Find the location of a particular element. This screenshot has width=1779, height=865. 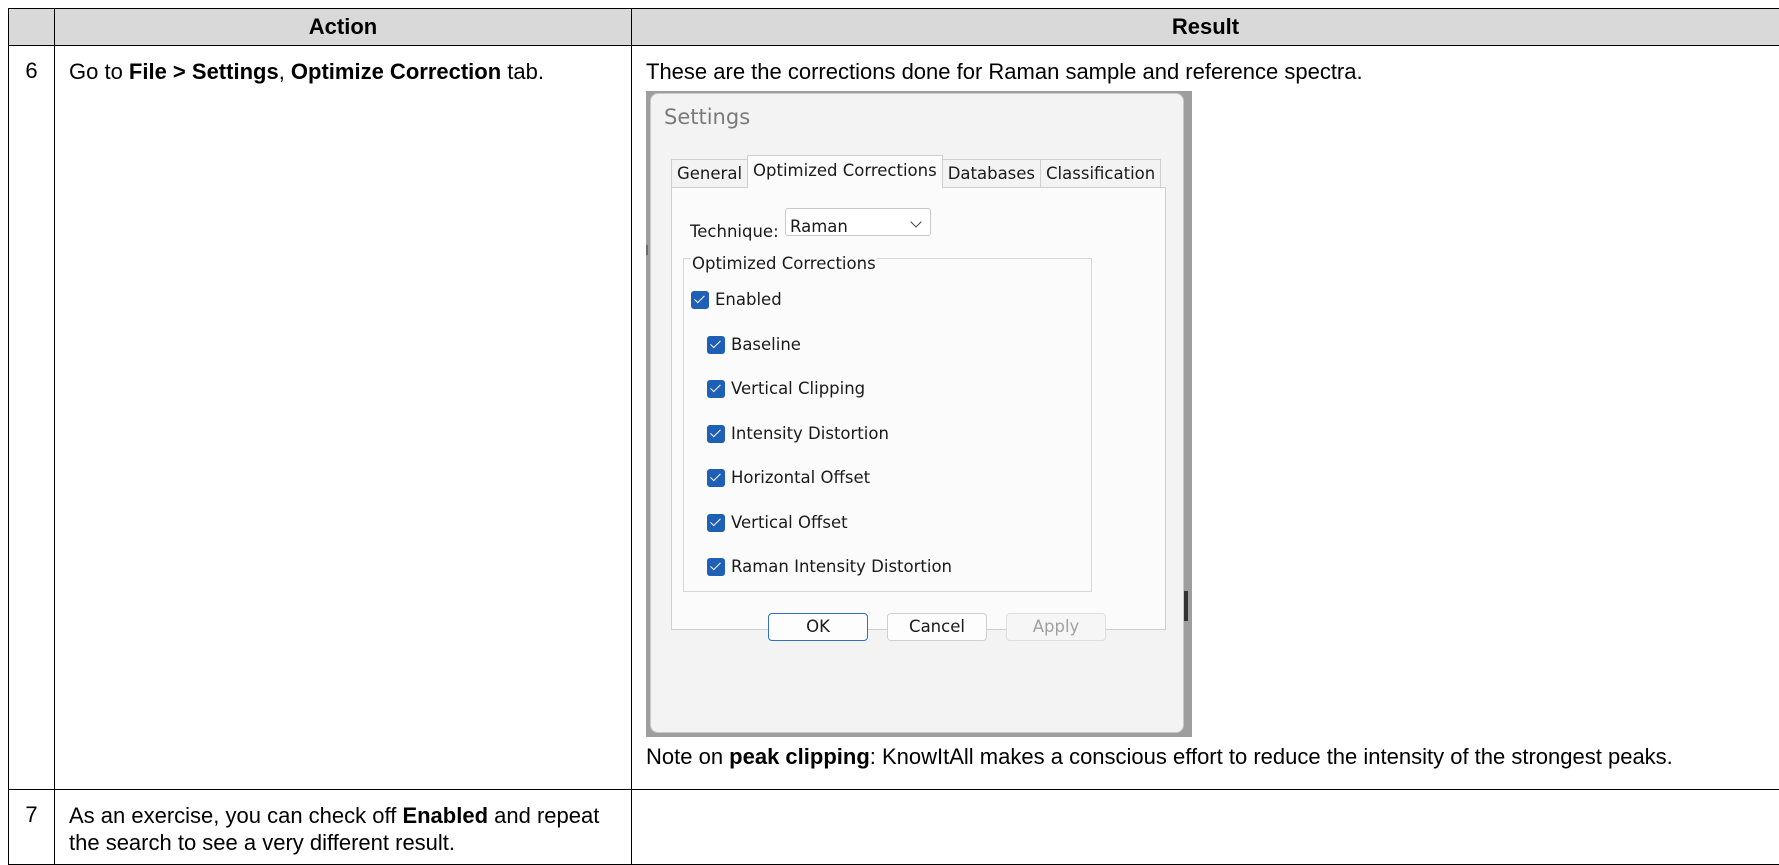

apply-button: Apply is located at coordinates (1056, 627).